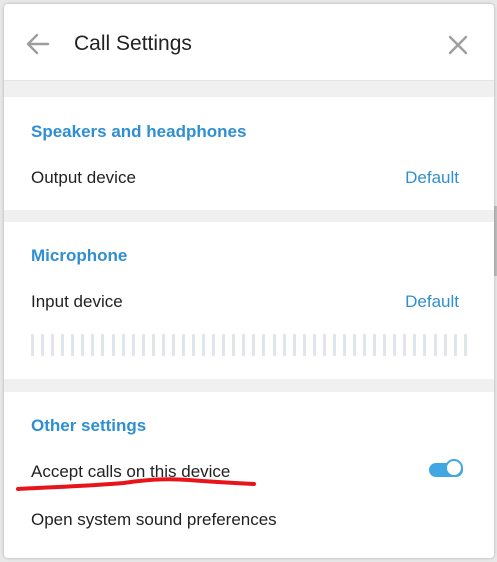 The height and width of the screenshot is (562, 497). I want to click on close-icon, so click(458, 45).